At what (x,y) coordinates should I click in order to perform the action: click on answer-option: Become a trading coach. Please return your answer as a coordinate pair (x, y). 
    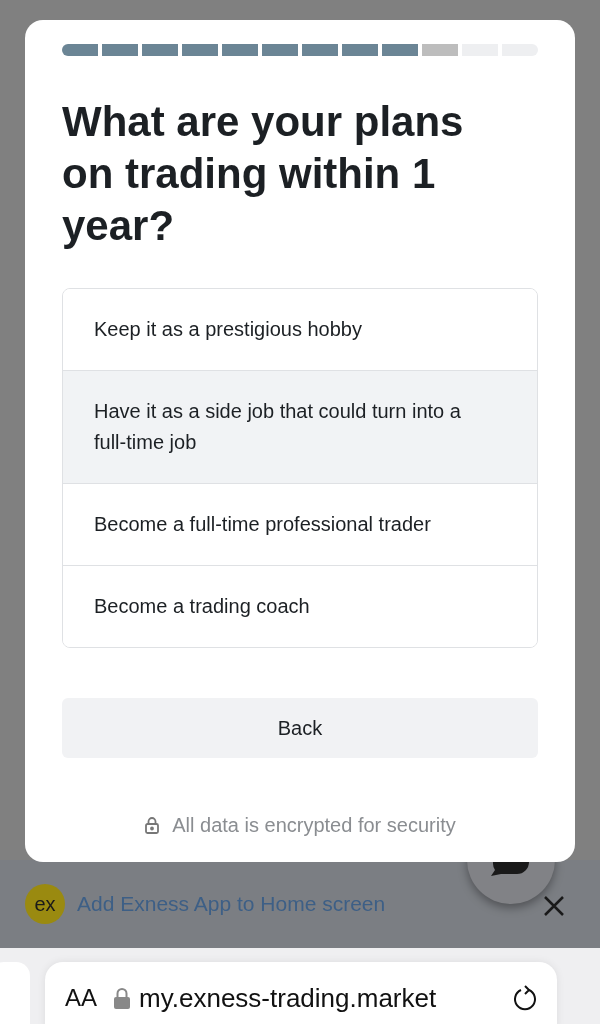
    Looking at the image, I should click on (300, 606).